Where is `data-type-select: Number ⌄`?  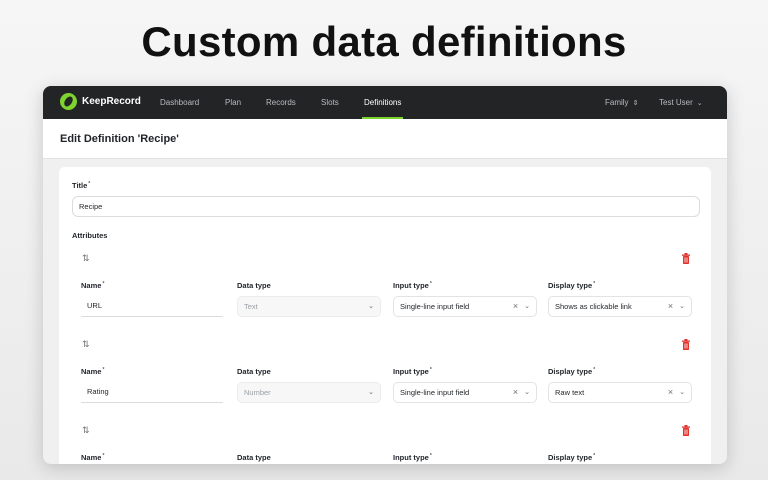 data-type-select: Number ⌄ is located at coordinates (309, 392).